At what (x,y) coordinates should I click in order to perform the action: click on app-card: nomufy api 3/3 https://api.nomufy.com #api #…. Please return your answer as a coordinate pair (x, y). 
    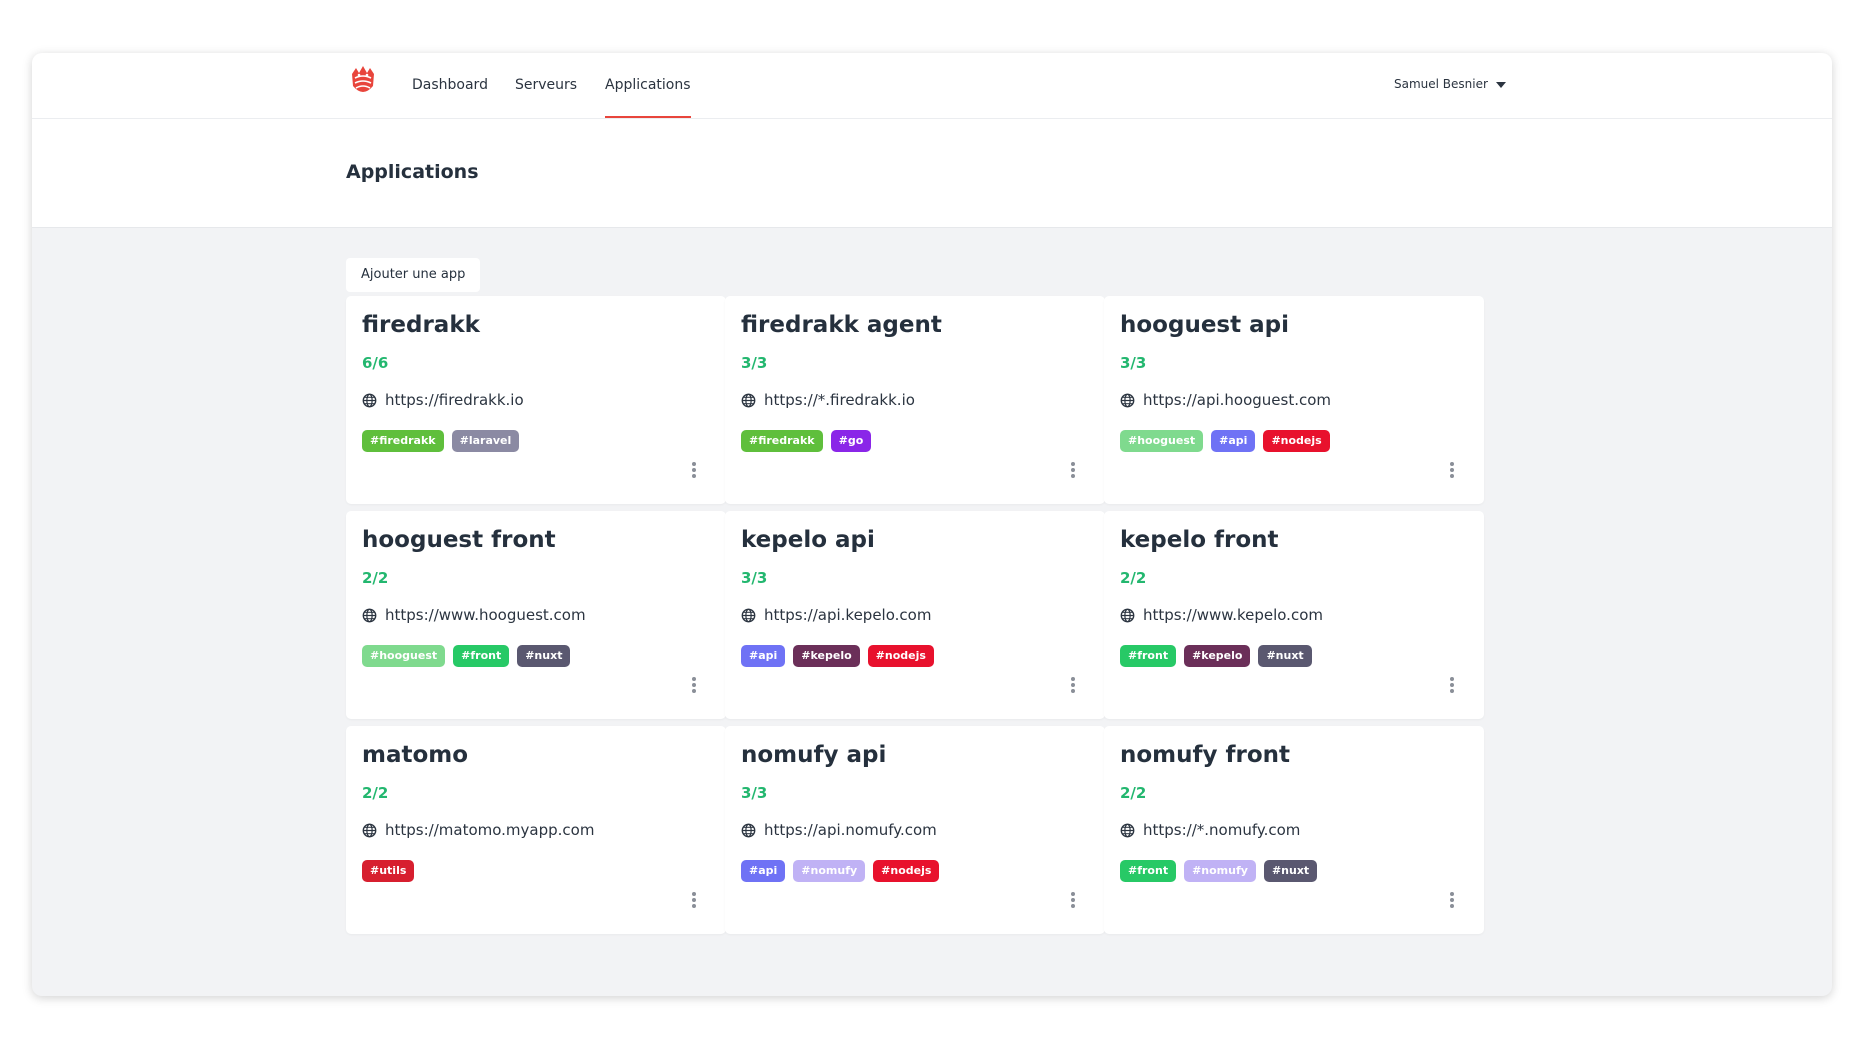
    Looking at the image, I should click on (915, 830).